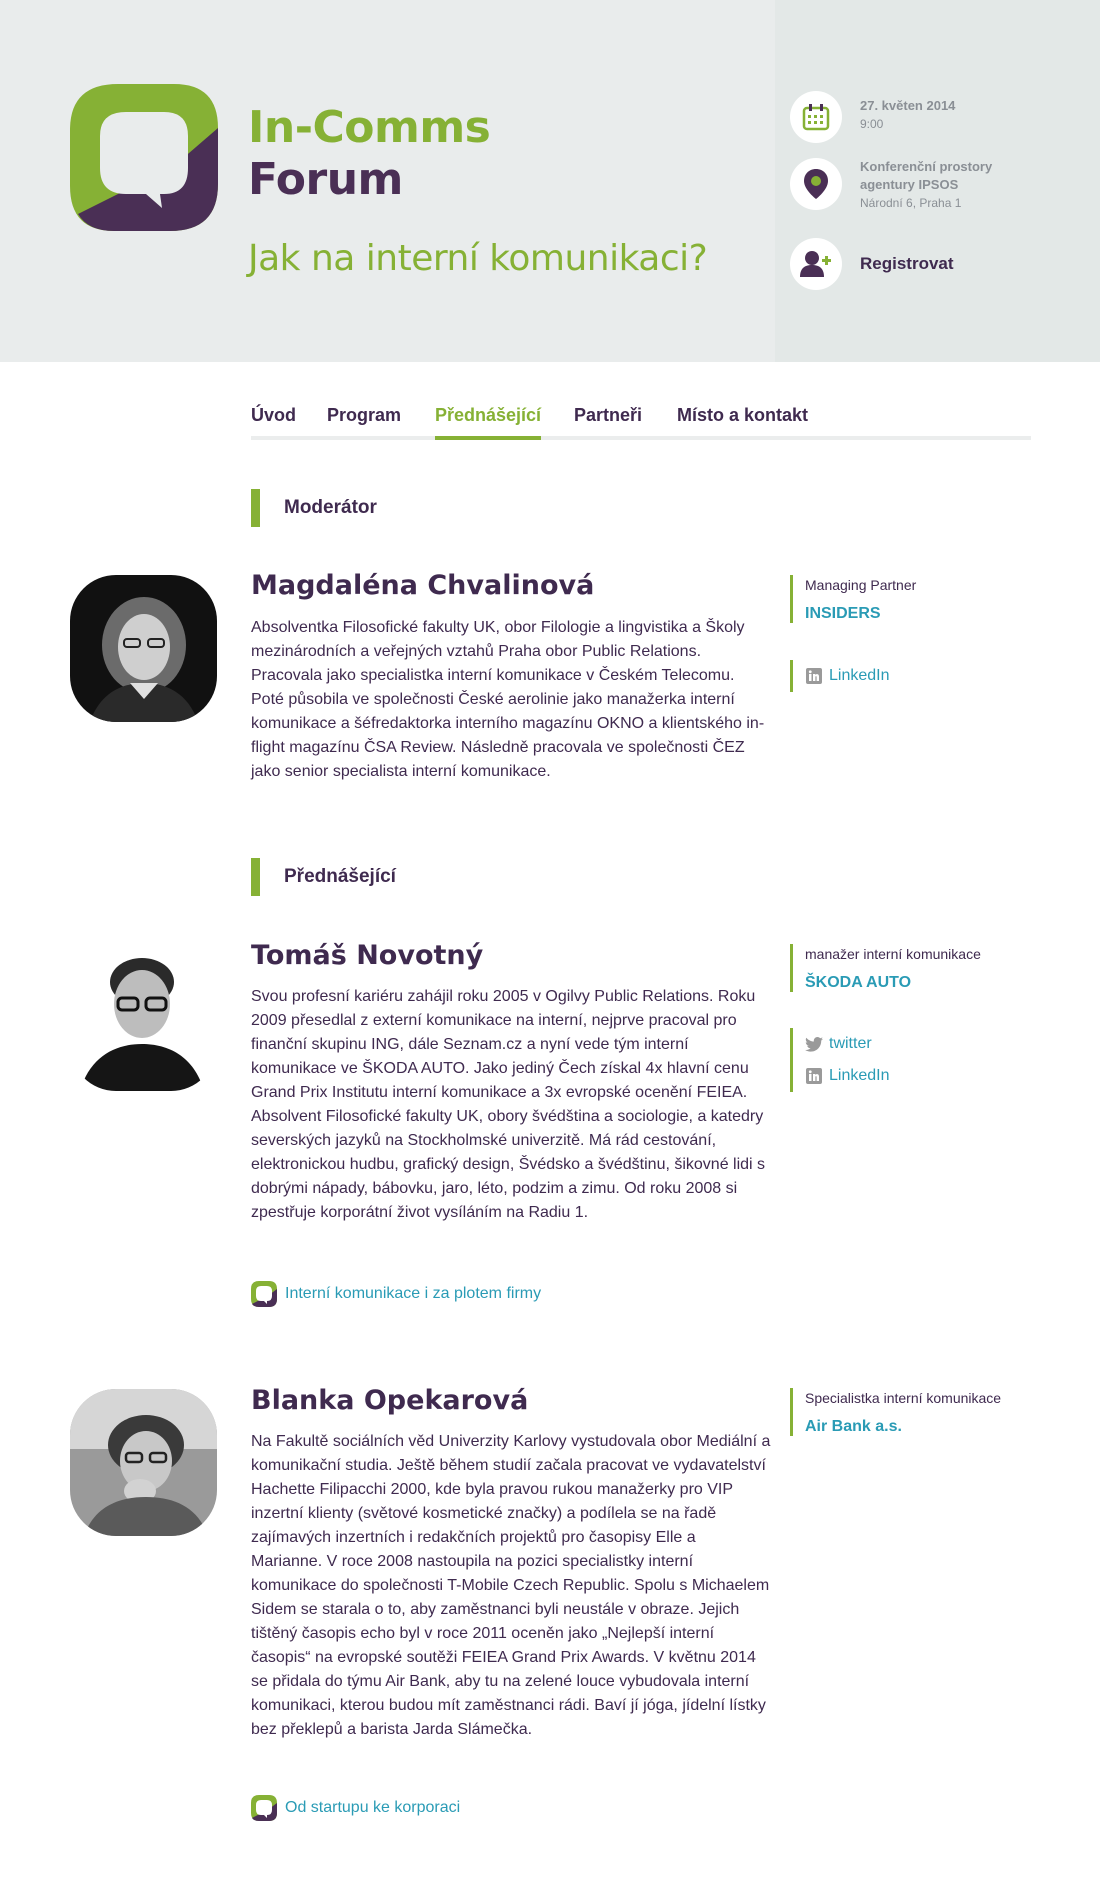 This screenshot has height=1884, width=1100. I want to click on nav-item-misto-a-kontakt: Místo a kontakt, so click(742, 422).